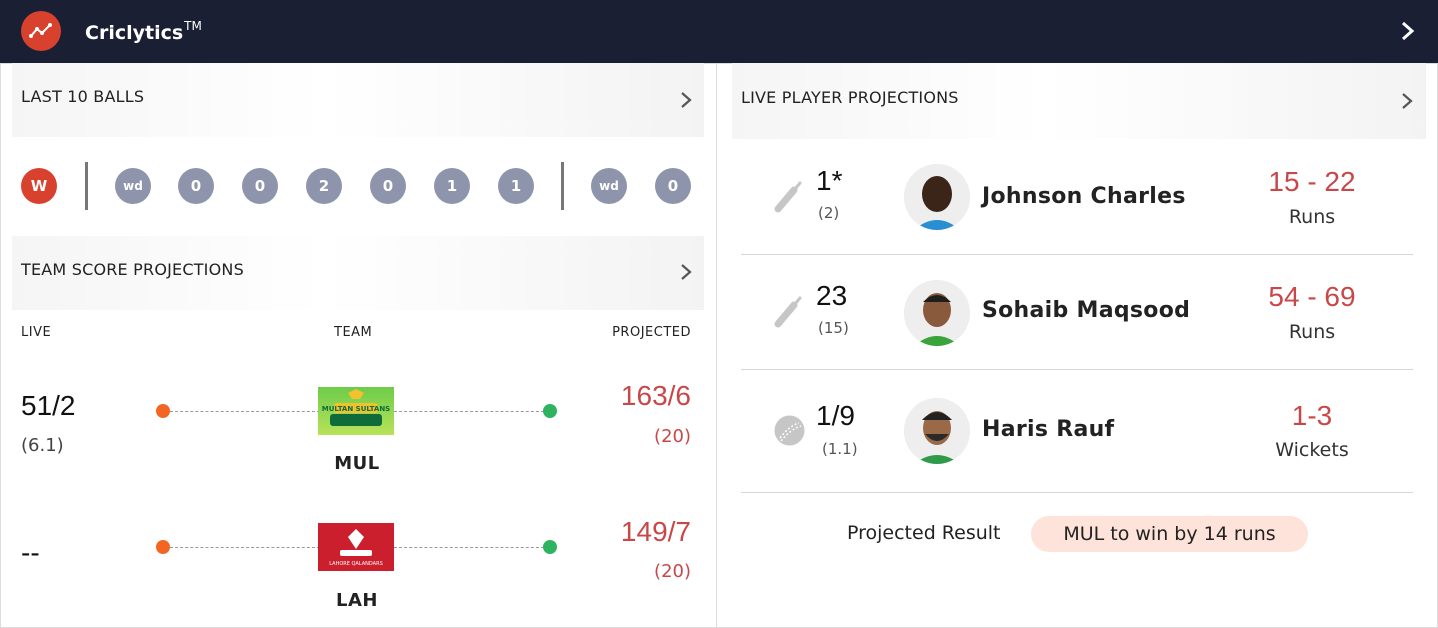 The image size is (1438, 628). I want to click on team-1-code: MUL, so click(357, 463).